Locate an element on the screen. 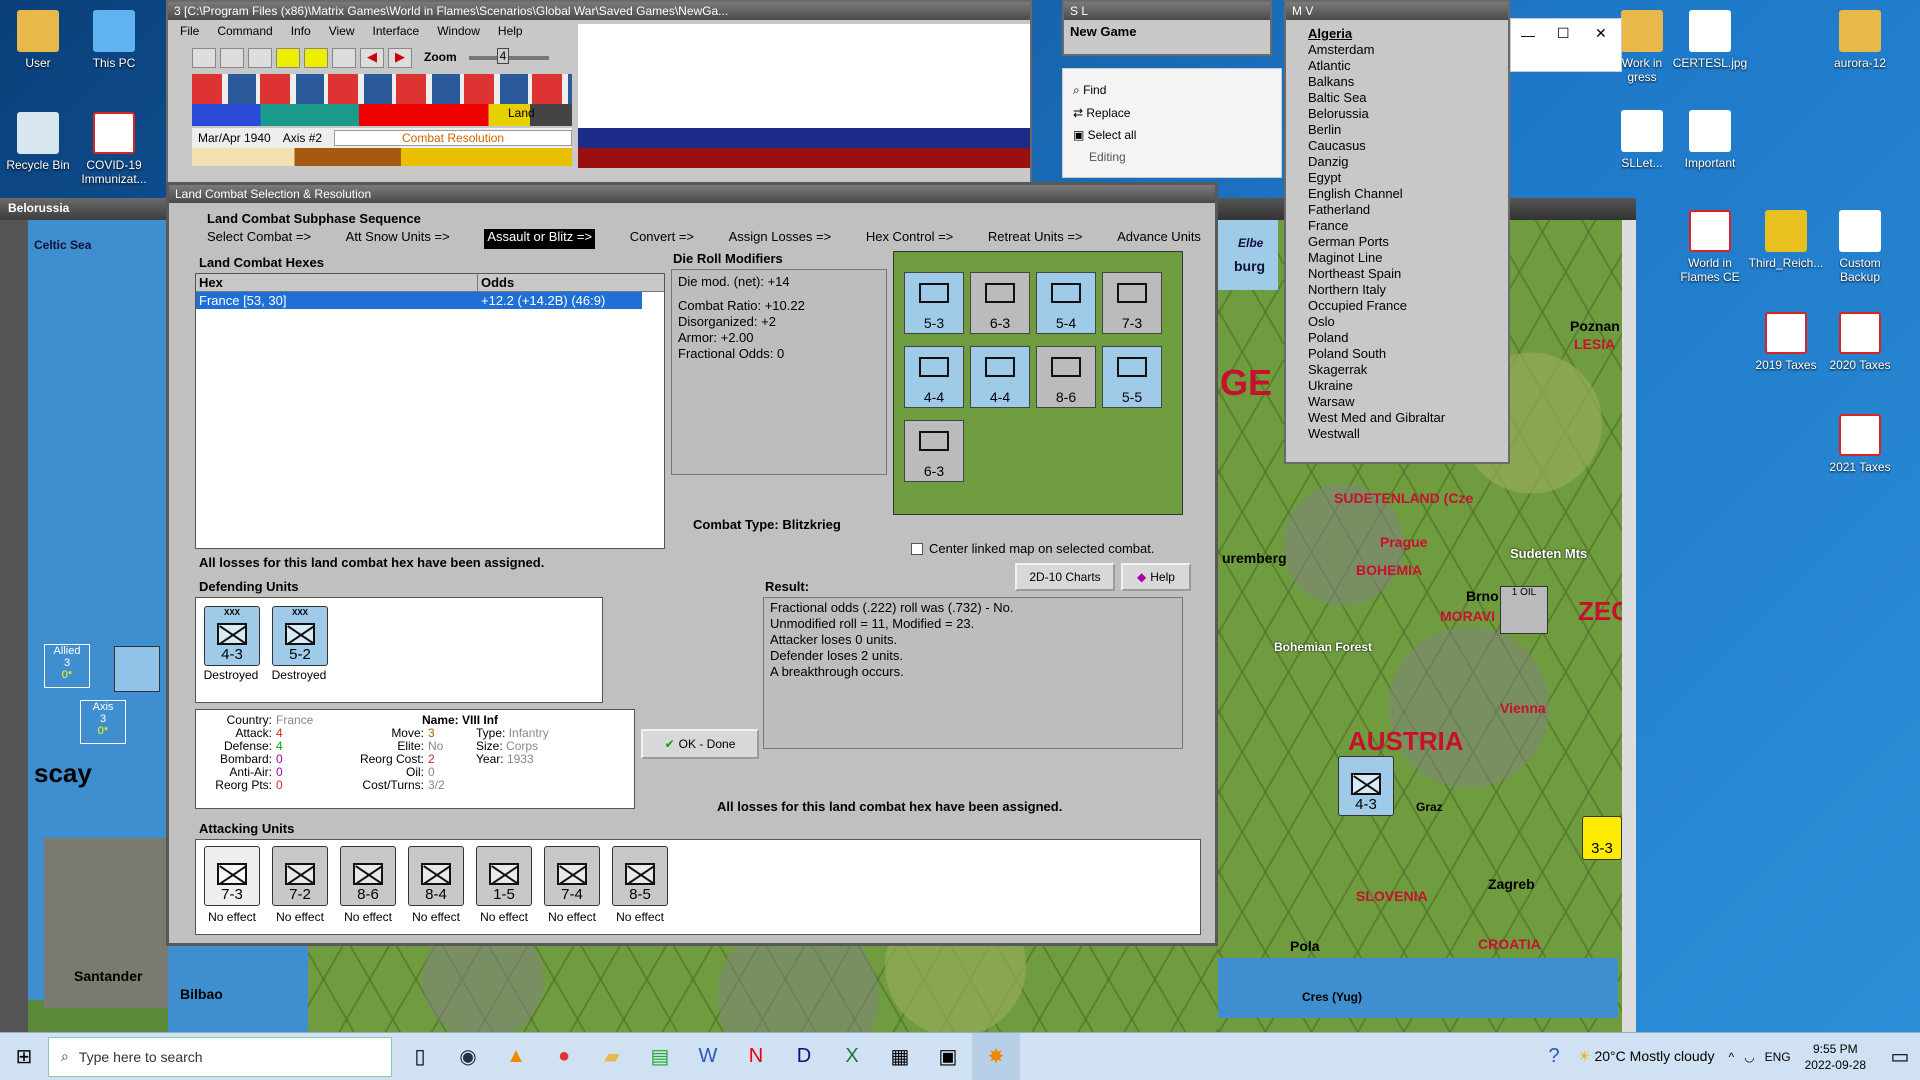  defender-unit-1: XXX 4-3 is located at coordinates (232, 636).